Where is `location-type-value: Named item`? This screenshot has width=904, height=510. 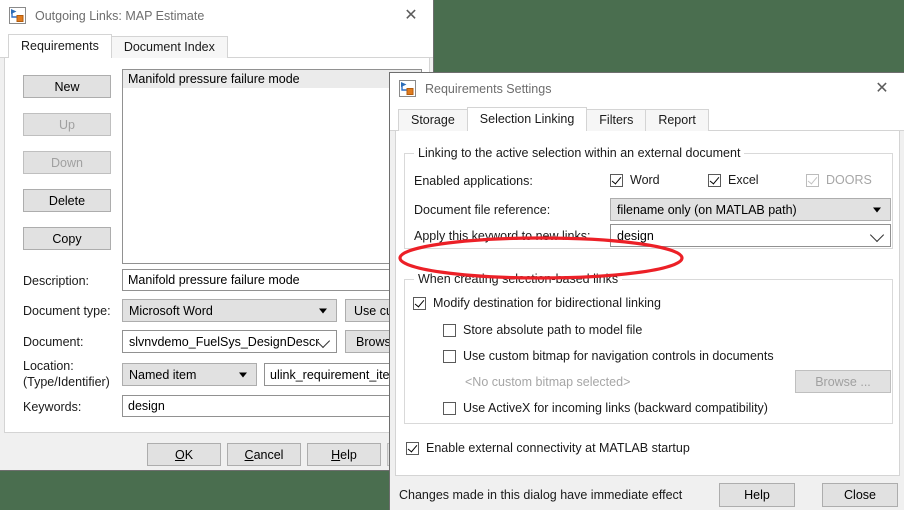
location-type-value: Named item is located at coordinates (163, 374).